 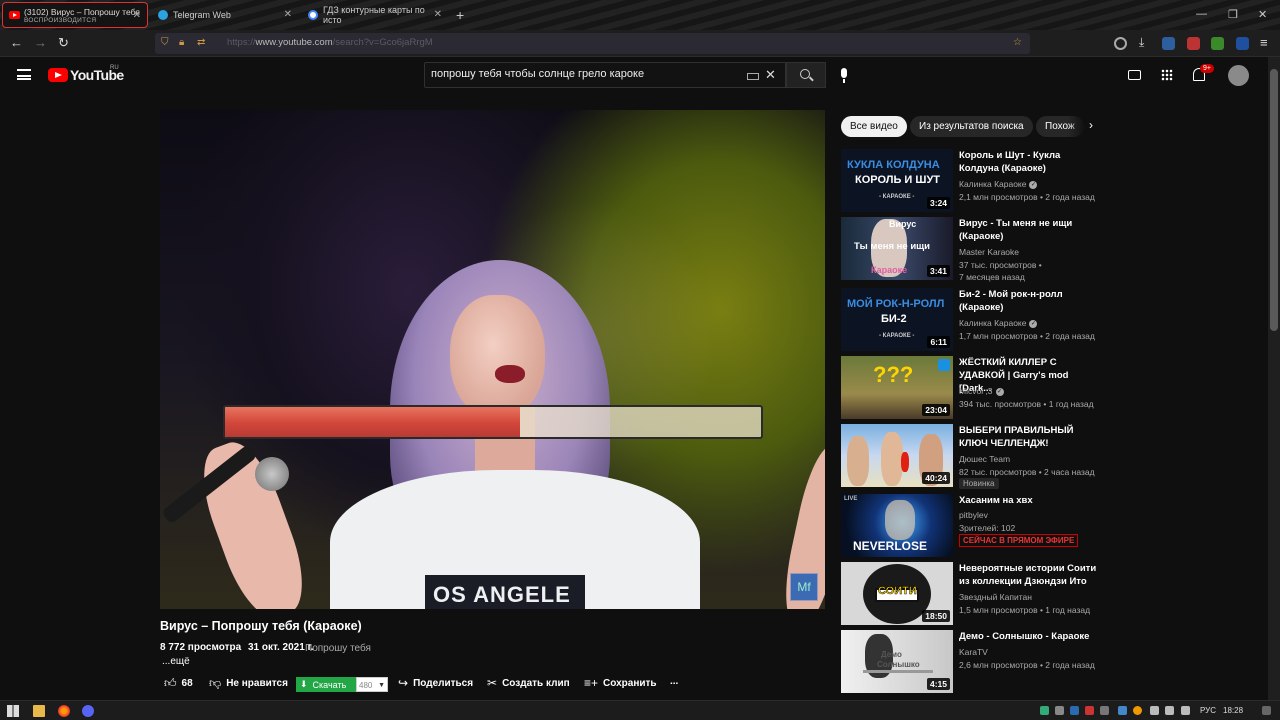 What do you see at coordinates (375, 15) in the screenshot?
I see `browser-tab-gdz: ГДЗ контурные карты по исто ✕` at bounding box center [375, 15].